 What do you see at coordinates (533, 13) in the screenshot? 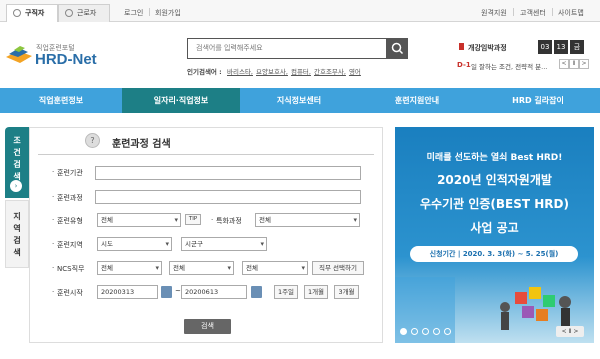
I see `customer-center-link: 고객센터` at bounding box center [533, 13].